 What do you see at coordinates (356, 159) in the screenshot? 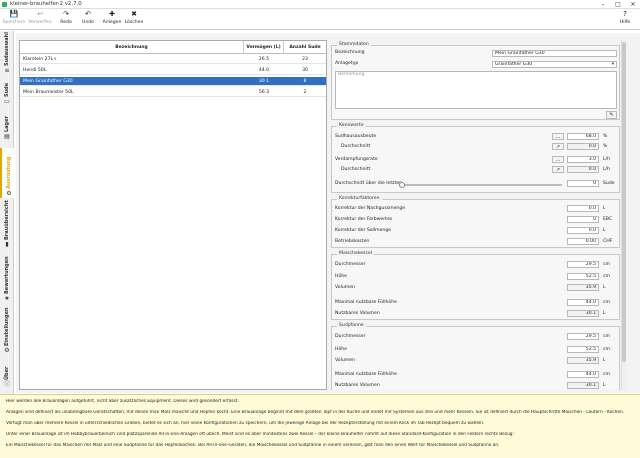
I see `evap-label: Verdampfungsrate` at bounding box center [356, 159].